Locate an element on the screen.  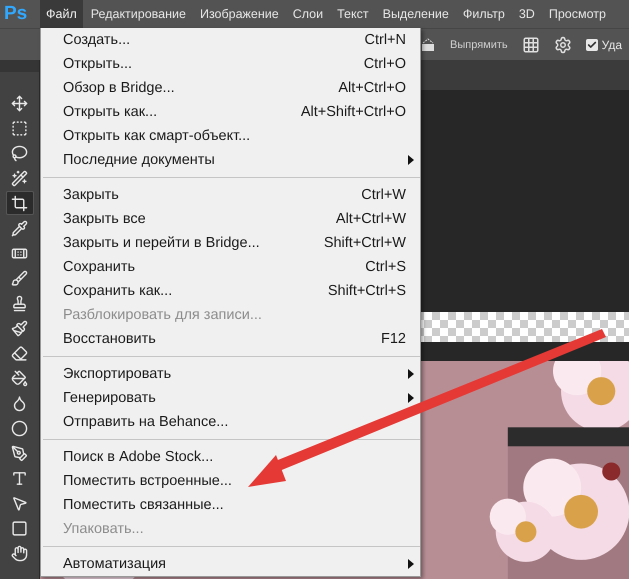
menu-item: Восстановить F12 is located at coordinates (230, 339).